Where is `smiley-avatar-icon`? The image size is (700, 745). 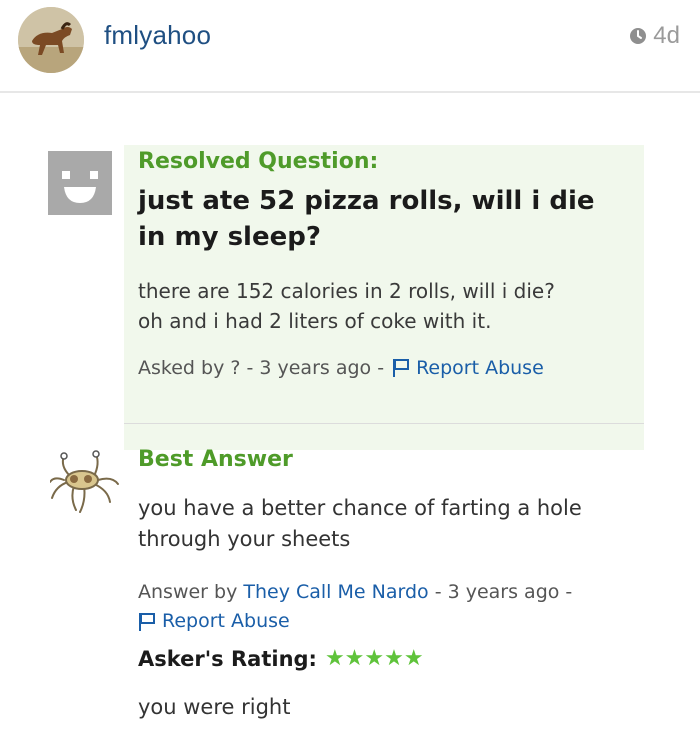 smiley-avatar-icon is located at coordinates (80, 183).